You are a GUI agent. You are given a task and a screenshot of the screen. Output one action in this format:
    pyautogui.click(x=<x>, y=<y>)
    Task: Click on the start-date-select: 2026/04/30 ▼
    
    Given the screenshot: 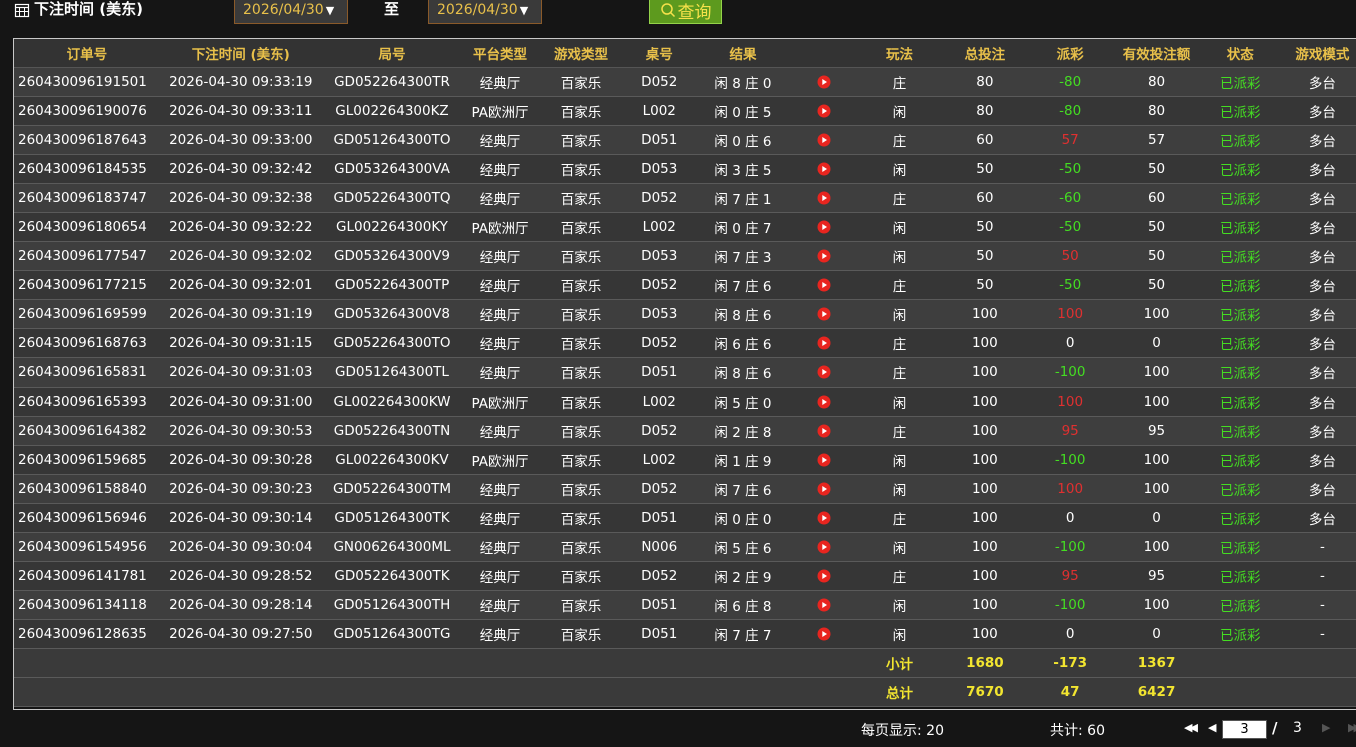 What is the action you would take?
    pyautogui.click(x=291, y=12)
    